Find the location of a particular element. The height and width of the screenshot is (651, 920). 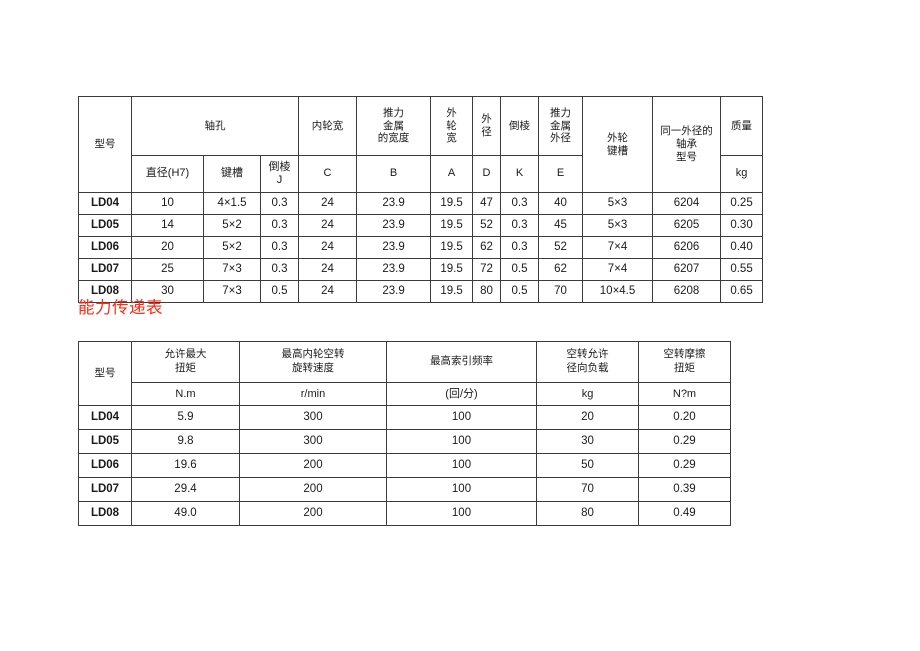

header-line: 推力 is located at coordinates (394, 112).